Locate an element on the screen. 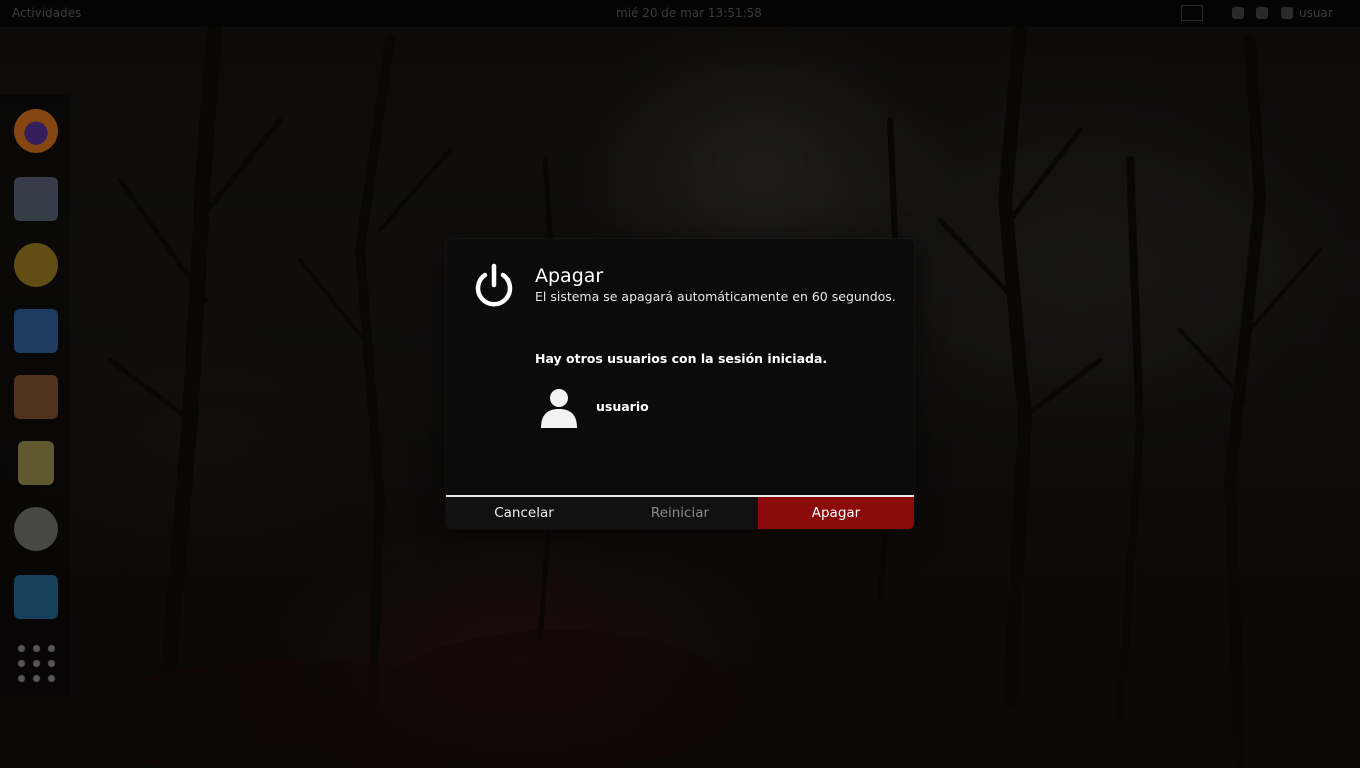  dialog-button-bar: Cancelar Reiniciar Apagar is located at coordinates (680, 512).